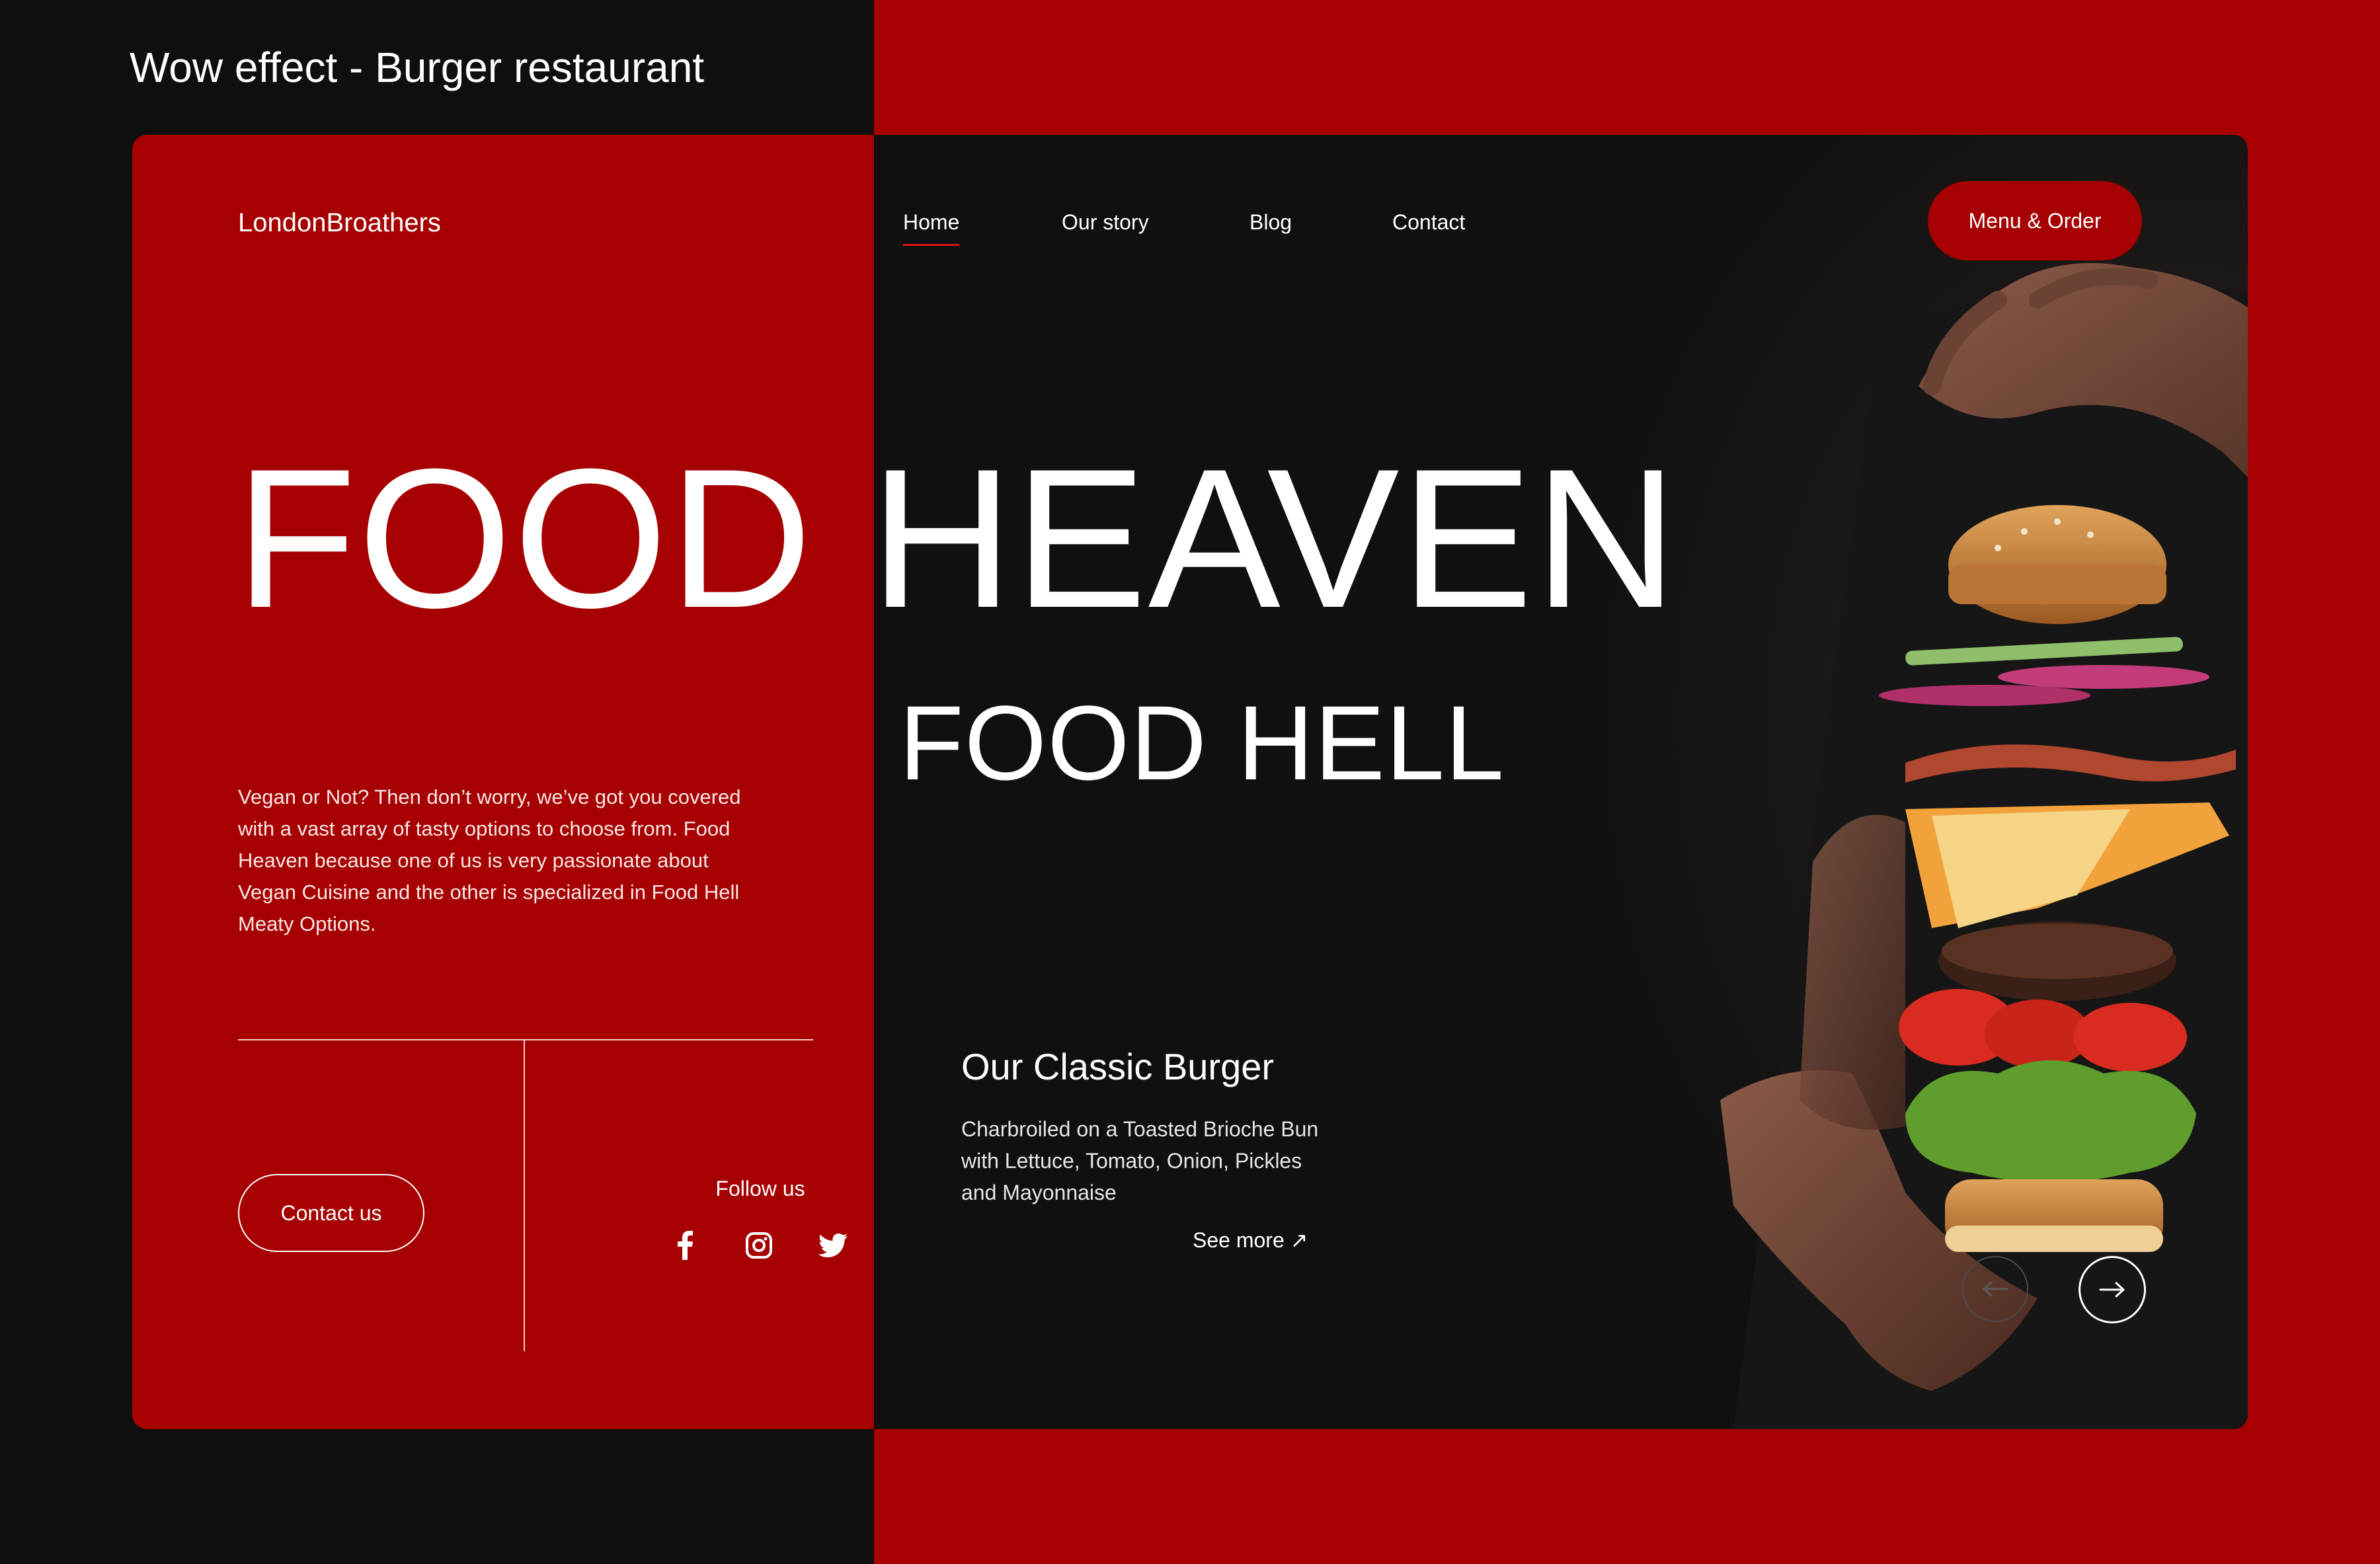 The image size is (2380, 1564). What do you see at coordinates (957, 538) in the screenshot?
I see `hero-headline: FOOD HEAVEN` at bounding box center [957, 538].